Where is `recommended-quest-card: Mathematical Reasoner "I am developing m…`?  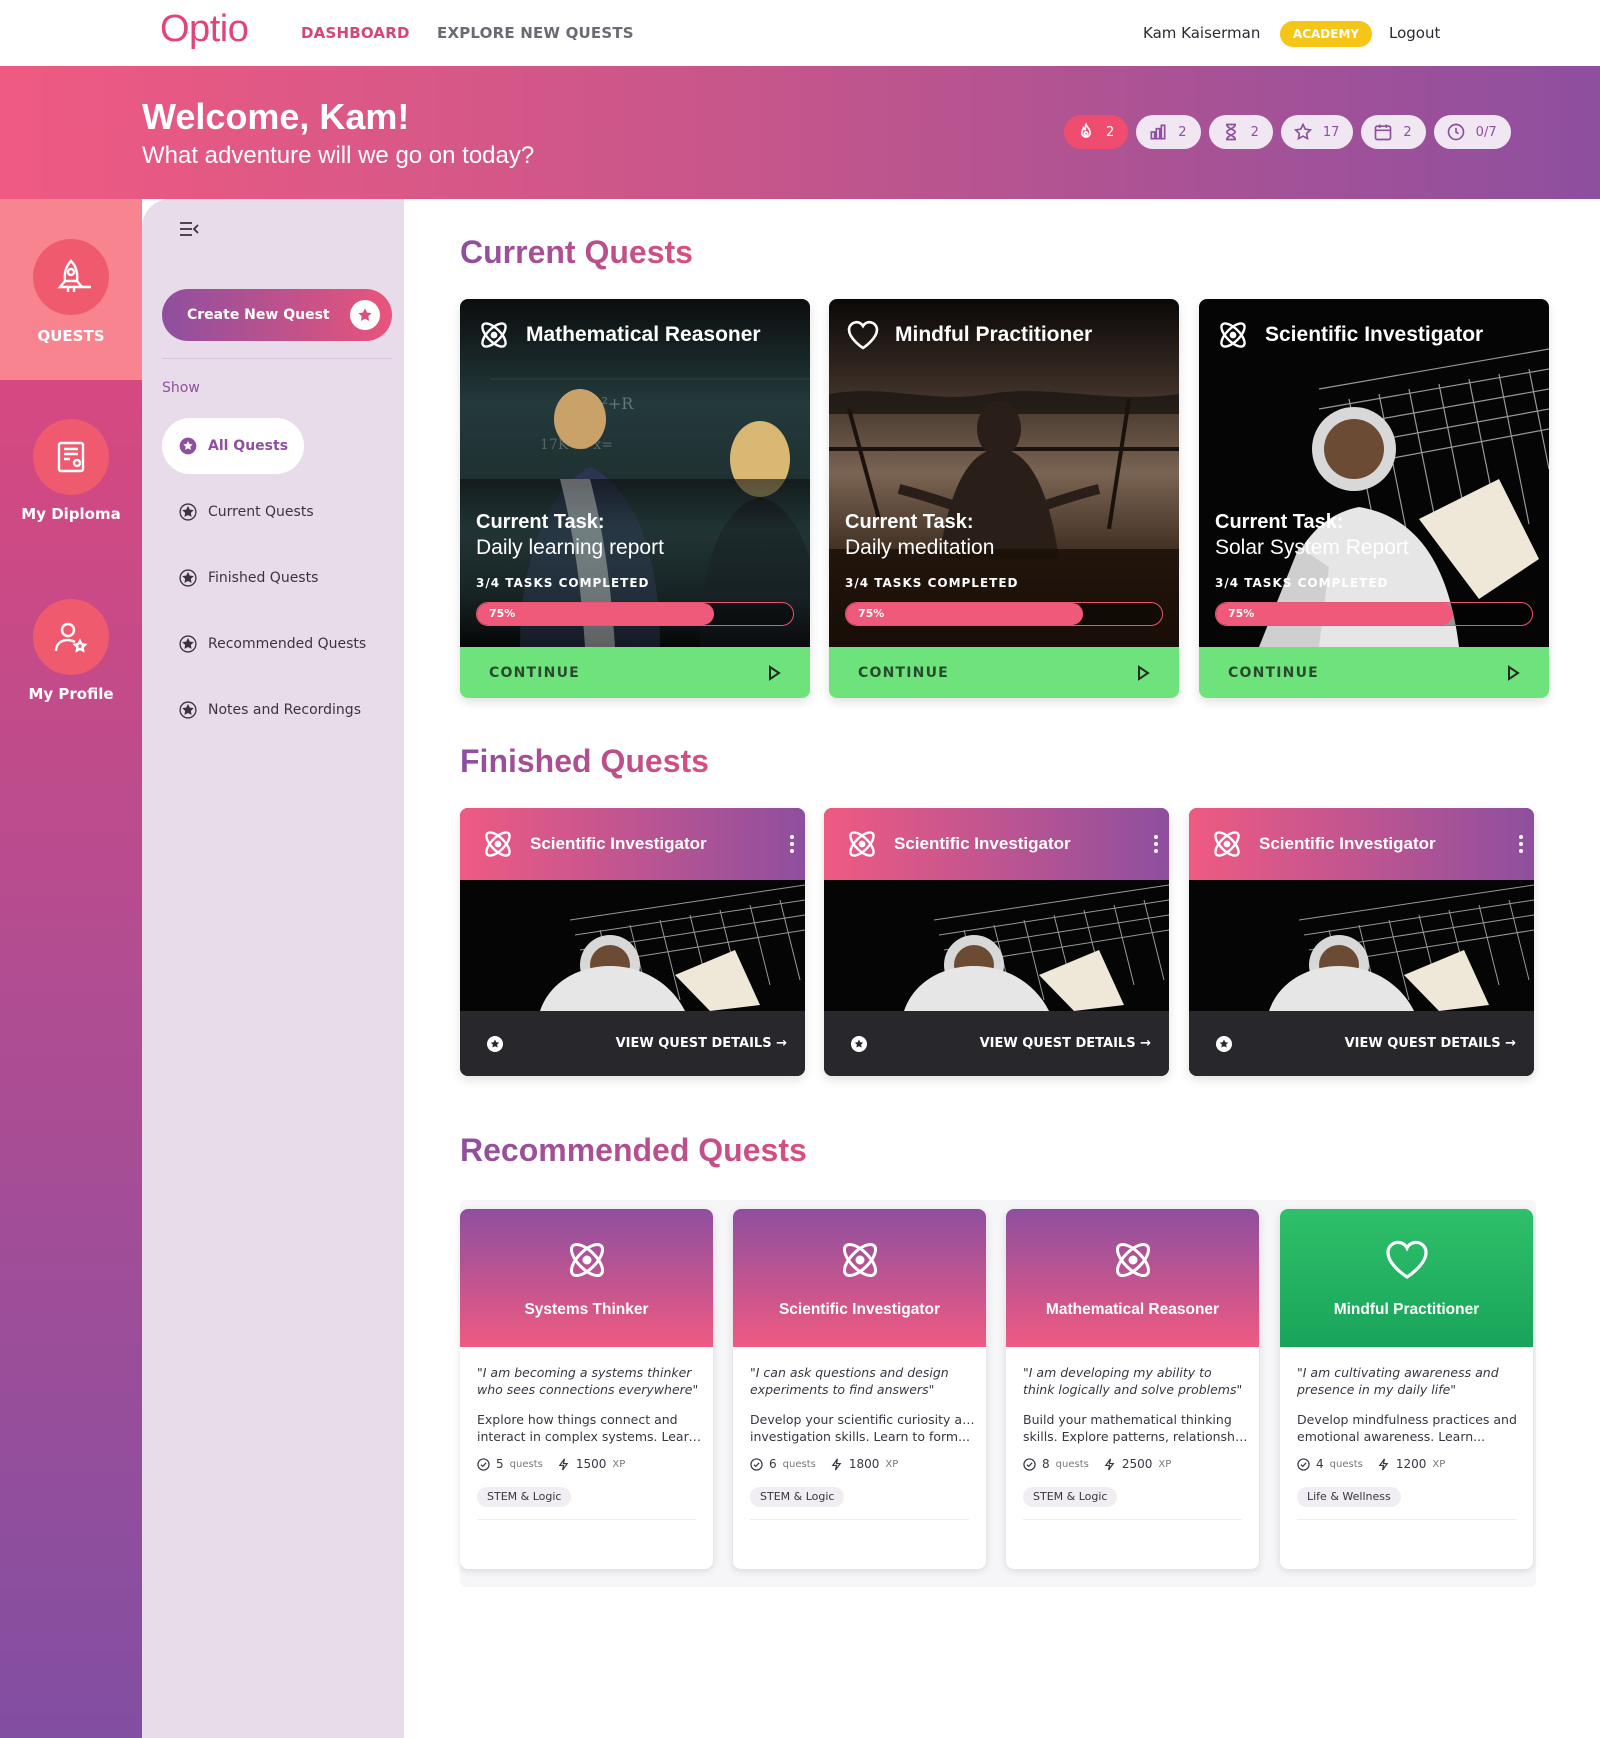 recommended-quest-card: Mathematical Reasoner "I am developing m… is located at coordinates (1132, 1389).